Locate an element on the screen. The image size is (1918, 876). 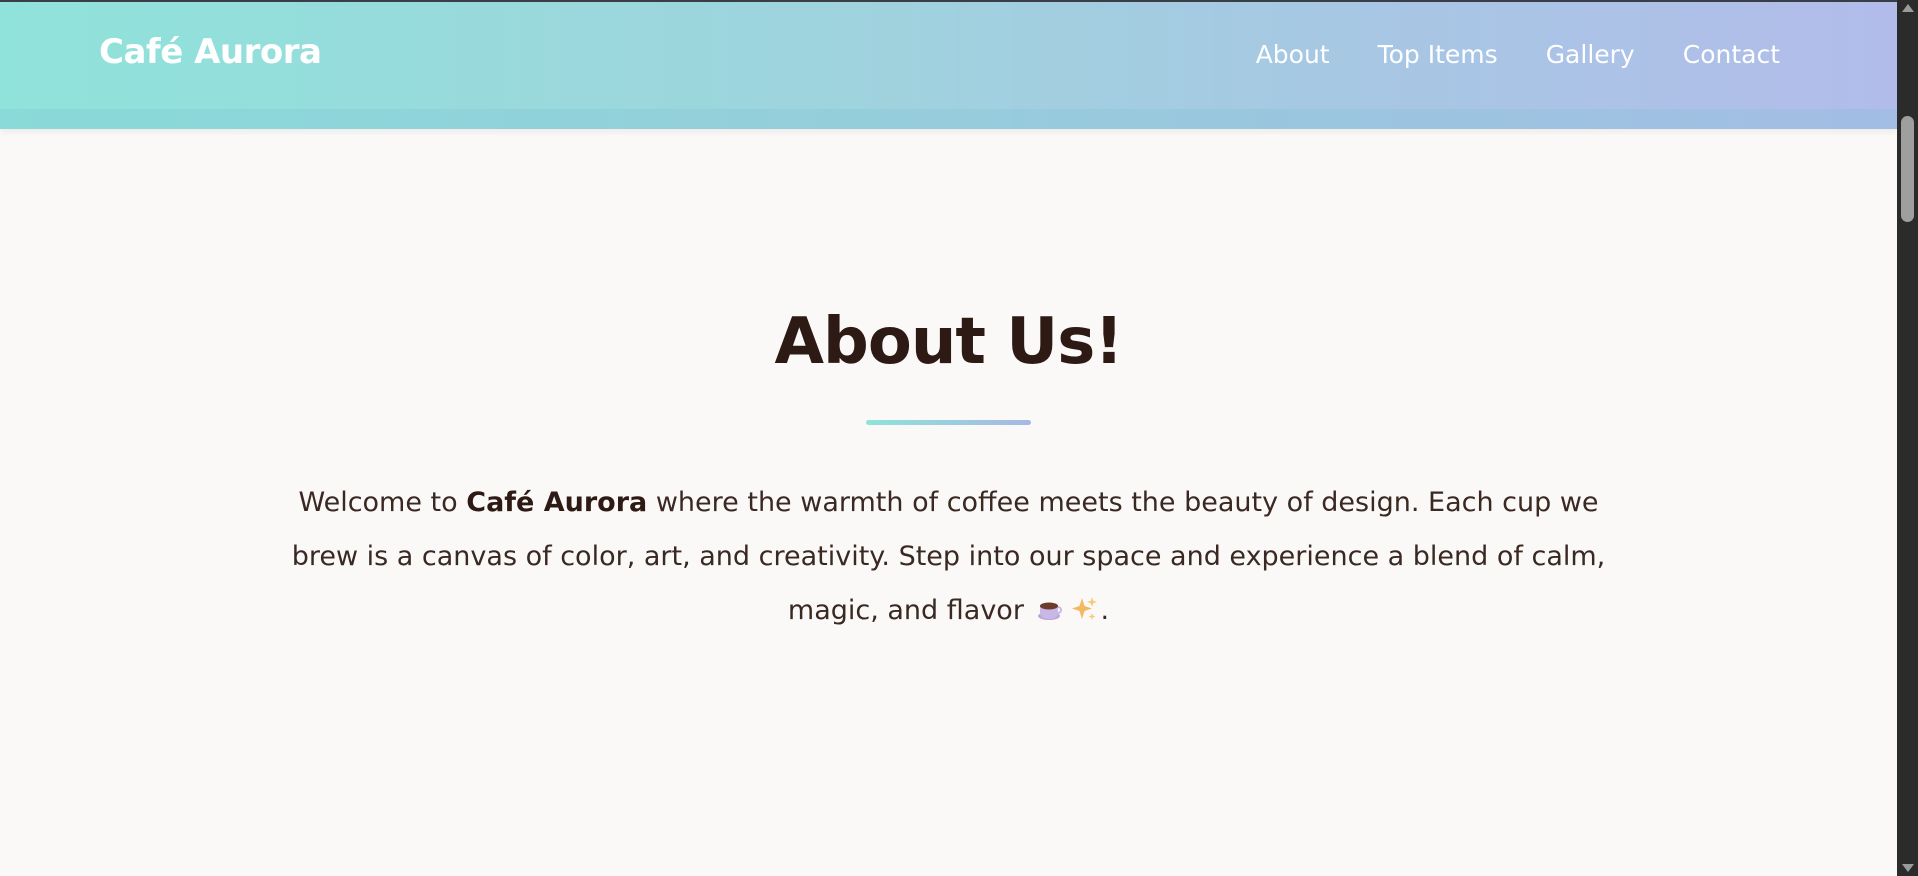
nav-link-about: About is located at coordinates (1293, 54).